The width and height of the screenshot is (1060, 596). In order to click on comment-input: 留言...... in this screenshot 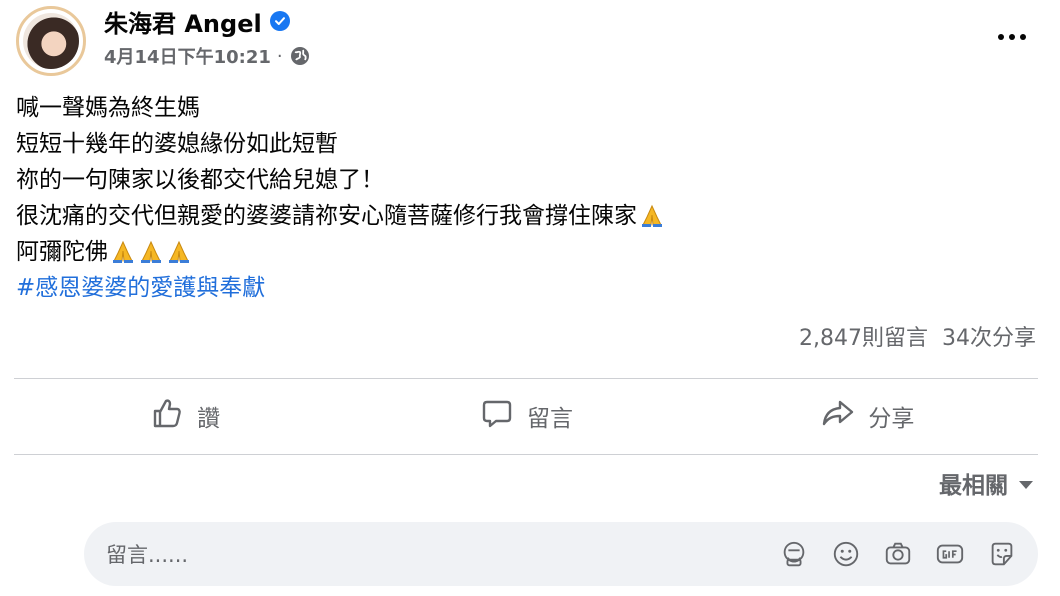, I will do `click(561, 554)`.